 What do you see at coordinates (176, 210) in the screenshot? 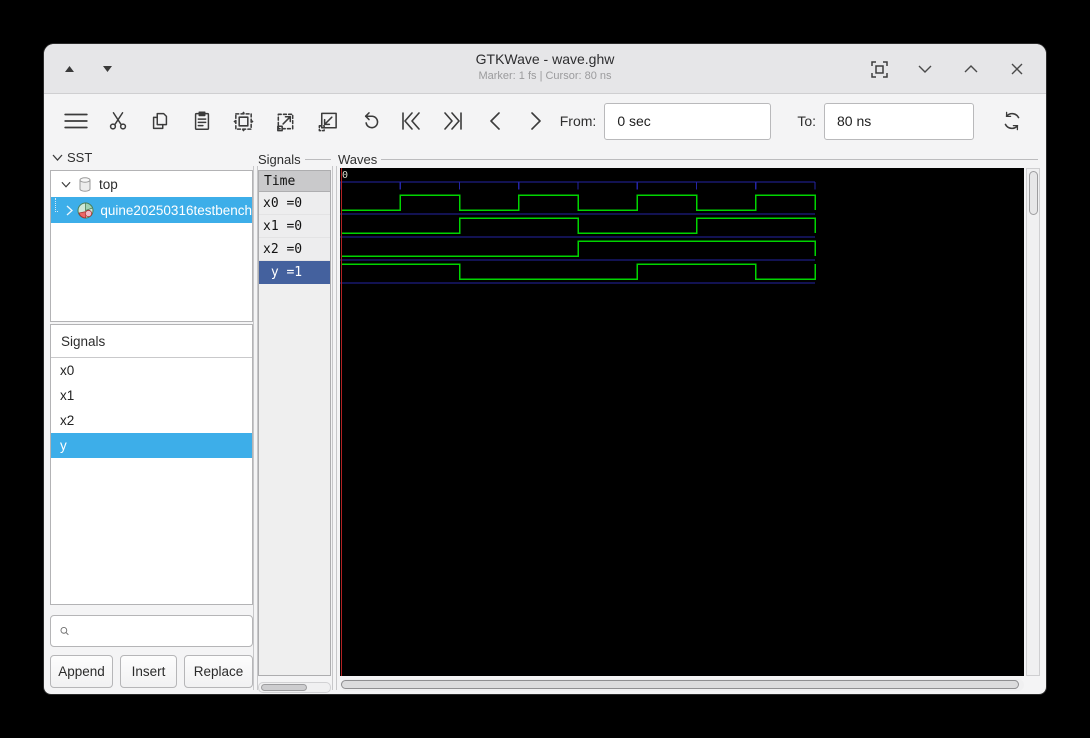
I see `tree-item-label: quine20250316testbench` at bounding box center [176, 210].